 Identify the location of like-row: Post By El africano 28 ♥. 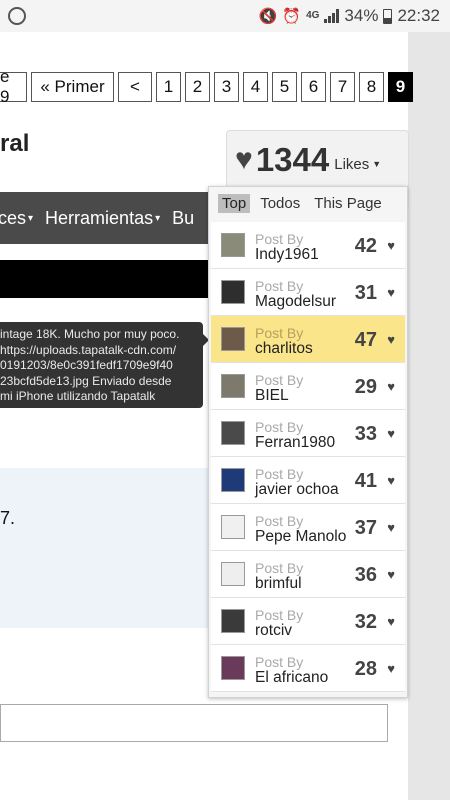
(308, 668).